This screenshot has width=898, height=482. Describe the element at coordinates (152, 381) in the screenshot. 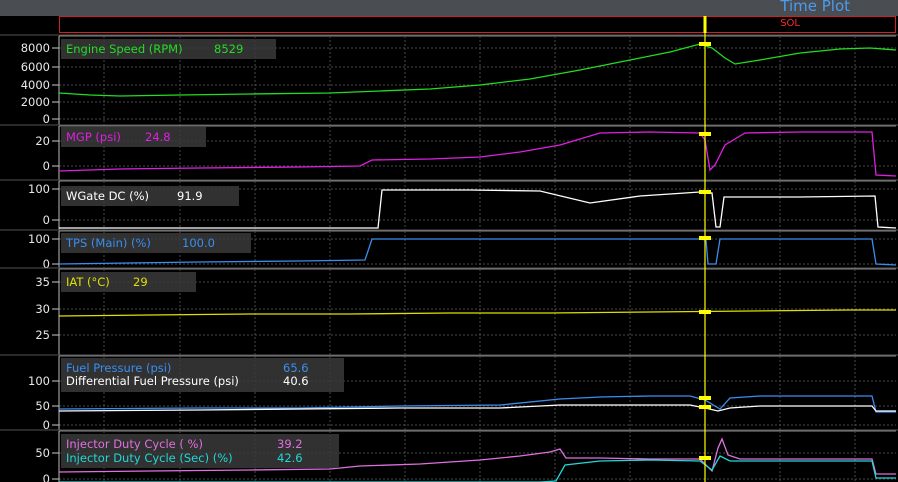

I see `channel-name-fuel-1: Differential Fuel Pressure (psi)` at that location.